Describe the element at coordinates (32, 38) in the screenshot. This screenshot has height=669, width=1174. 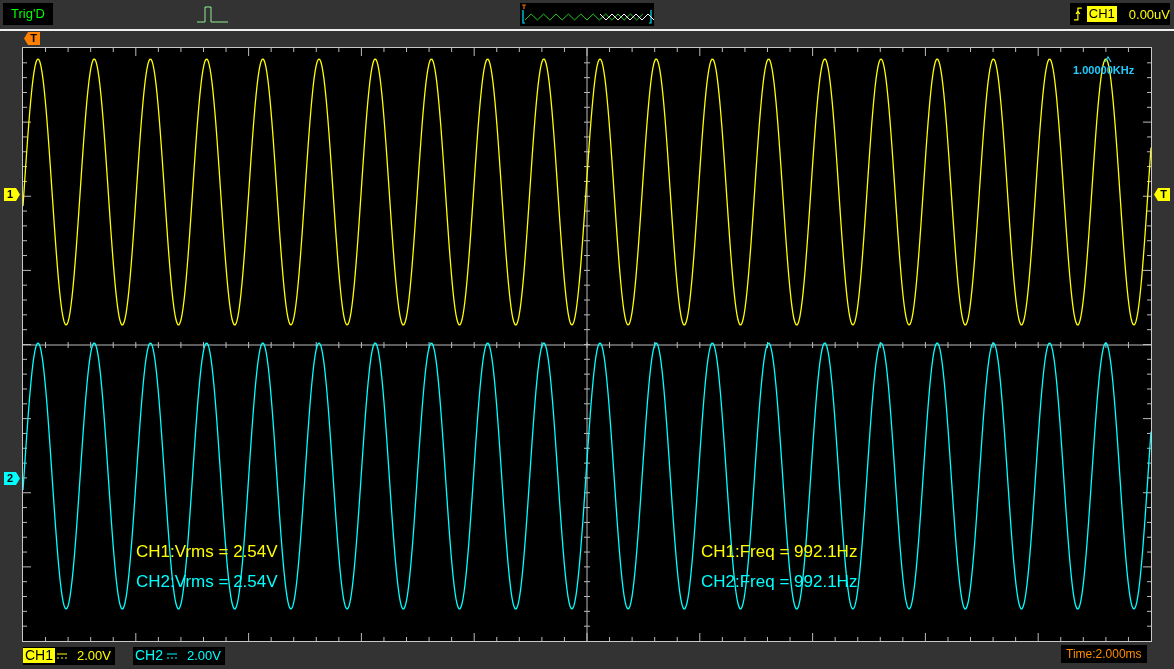
I see `trigger-position-marker: T` at that location.